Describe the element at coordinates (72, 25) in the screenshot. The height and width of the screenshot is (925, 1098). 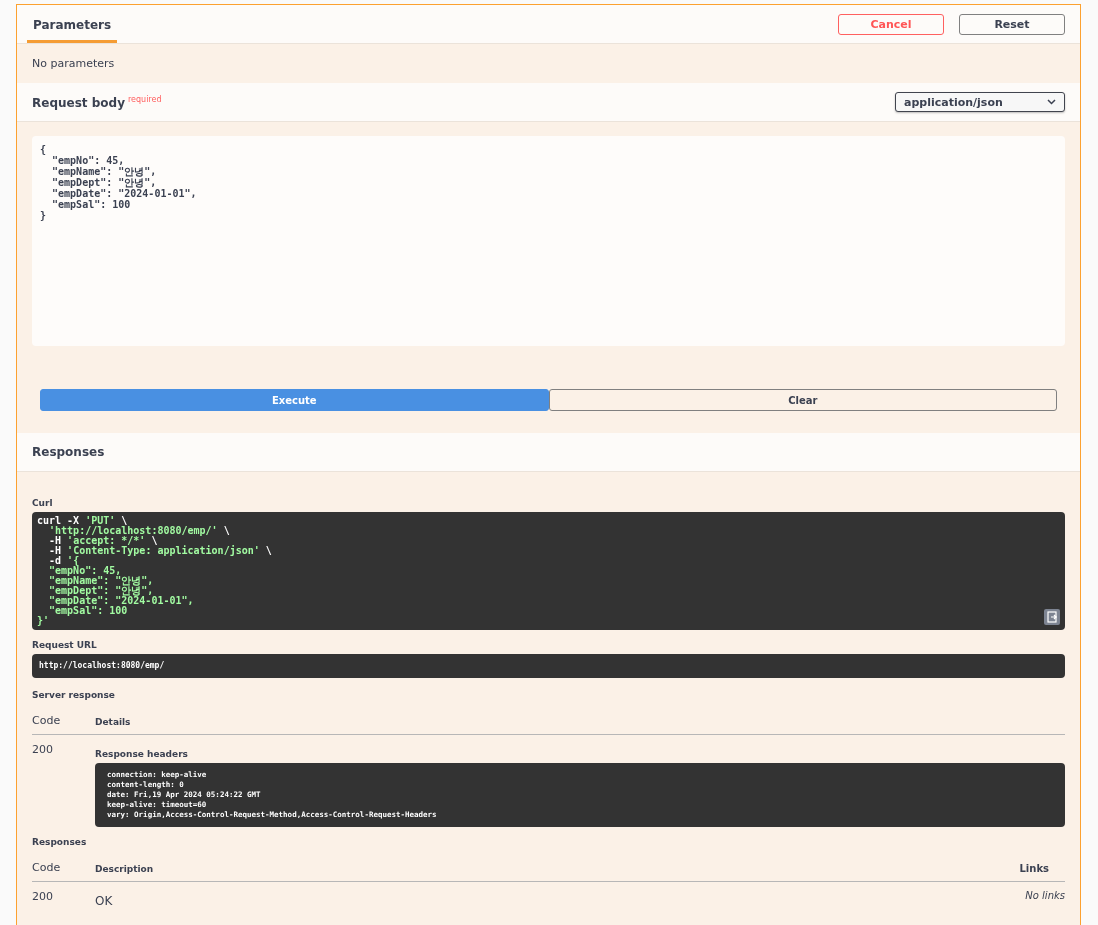
I see `parameters-tab: Parameters` at that location.